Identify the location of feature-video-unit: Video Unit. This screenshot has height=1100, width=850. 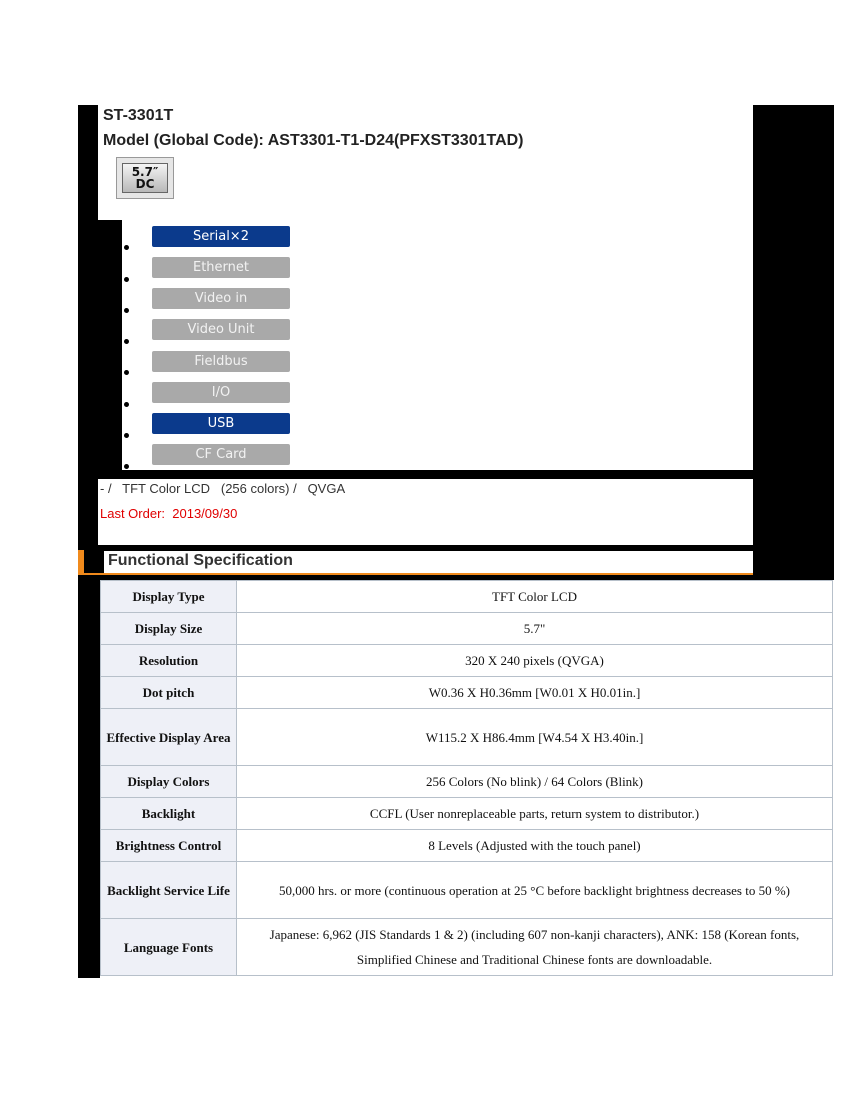
(221, 329).